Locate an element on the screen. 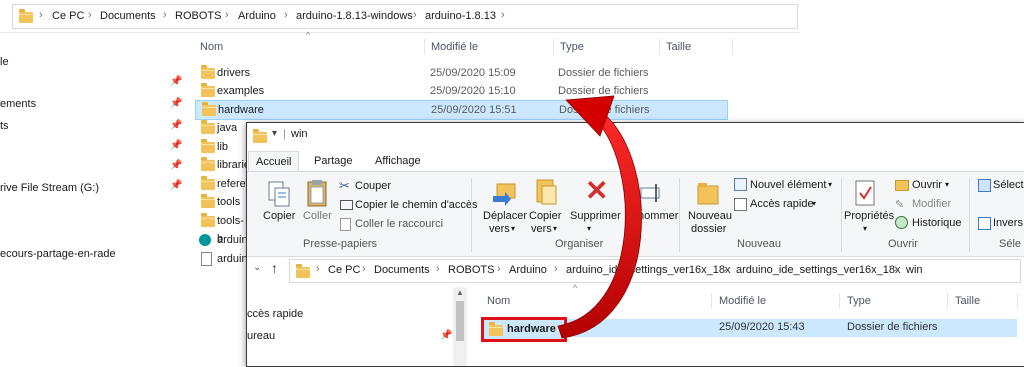 Image resolution: width=1024 pixels, height=367 pixels. chevron-right-icon: › is located at coordinates (41, 15).